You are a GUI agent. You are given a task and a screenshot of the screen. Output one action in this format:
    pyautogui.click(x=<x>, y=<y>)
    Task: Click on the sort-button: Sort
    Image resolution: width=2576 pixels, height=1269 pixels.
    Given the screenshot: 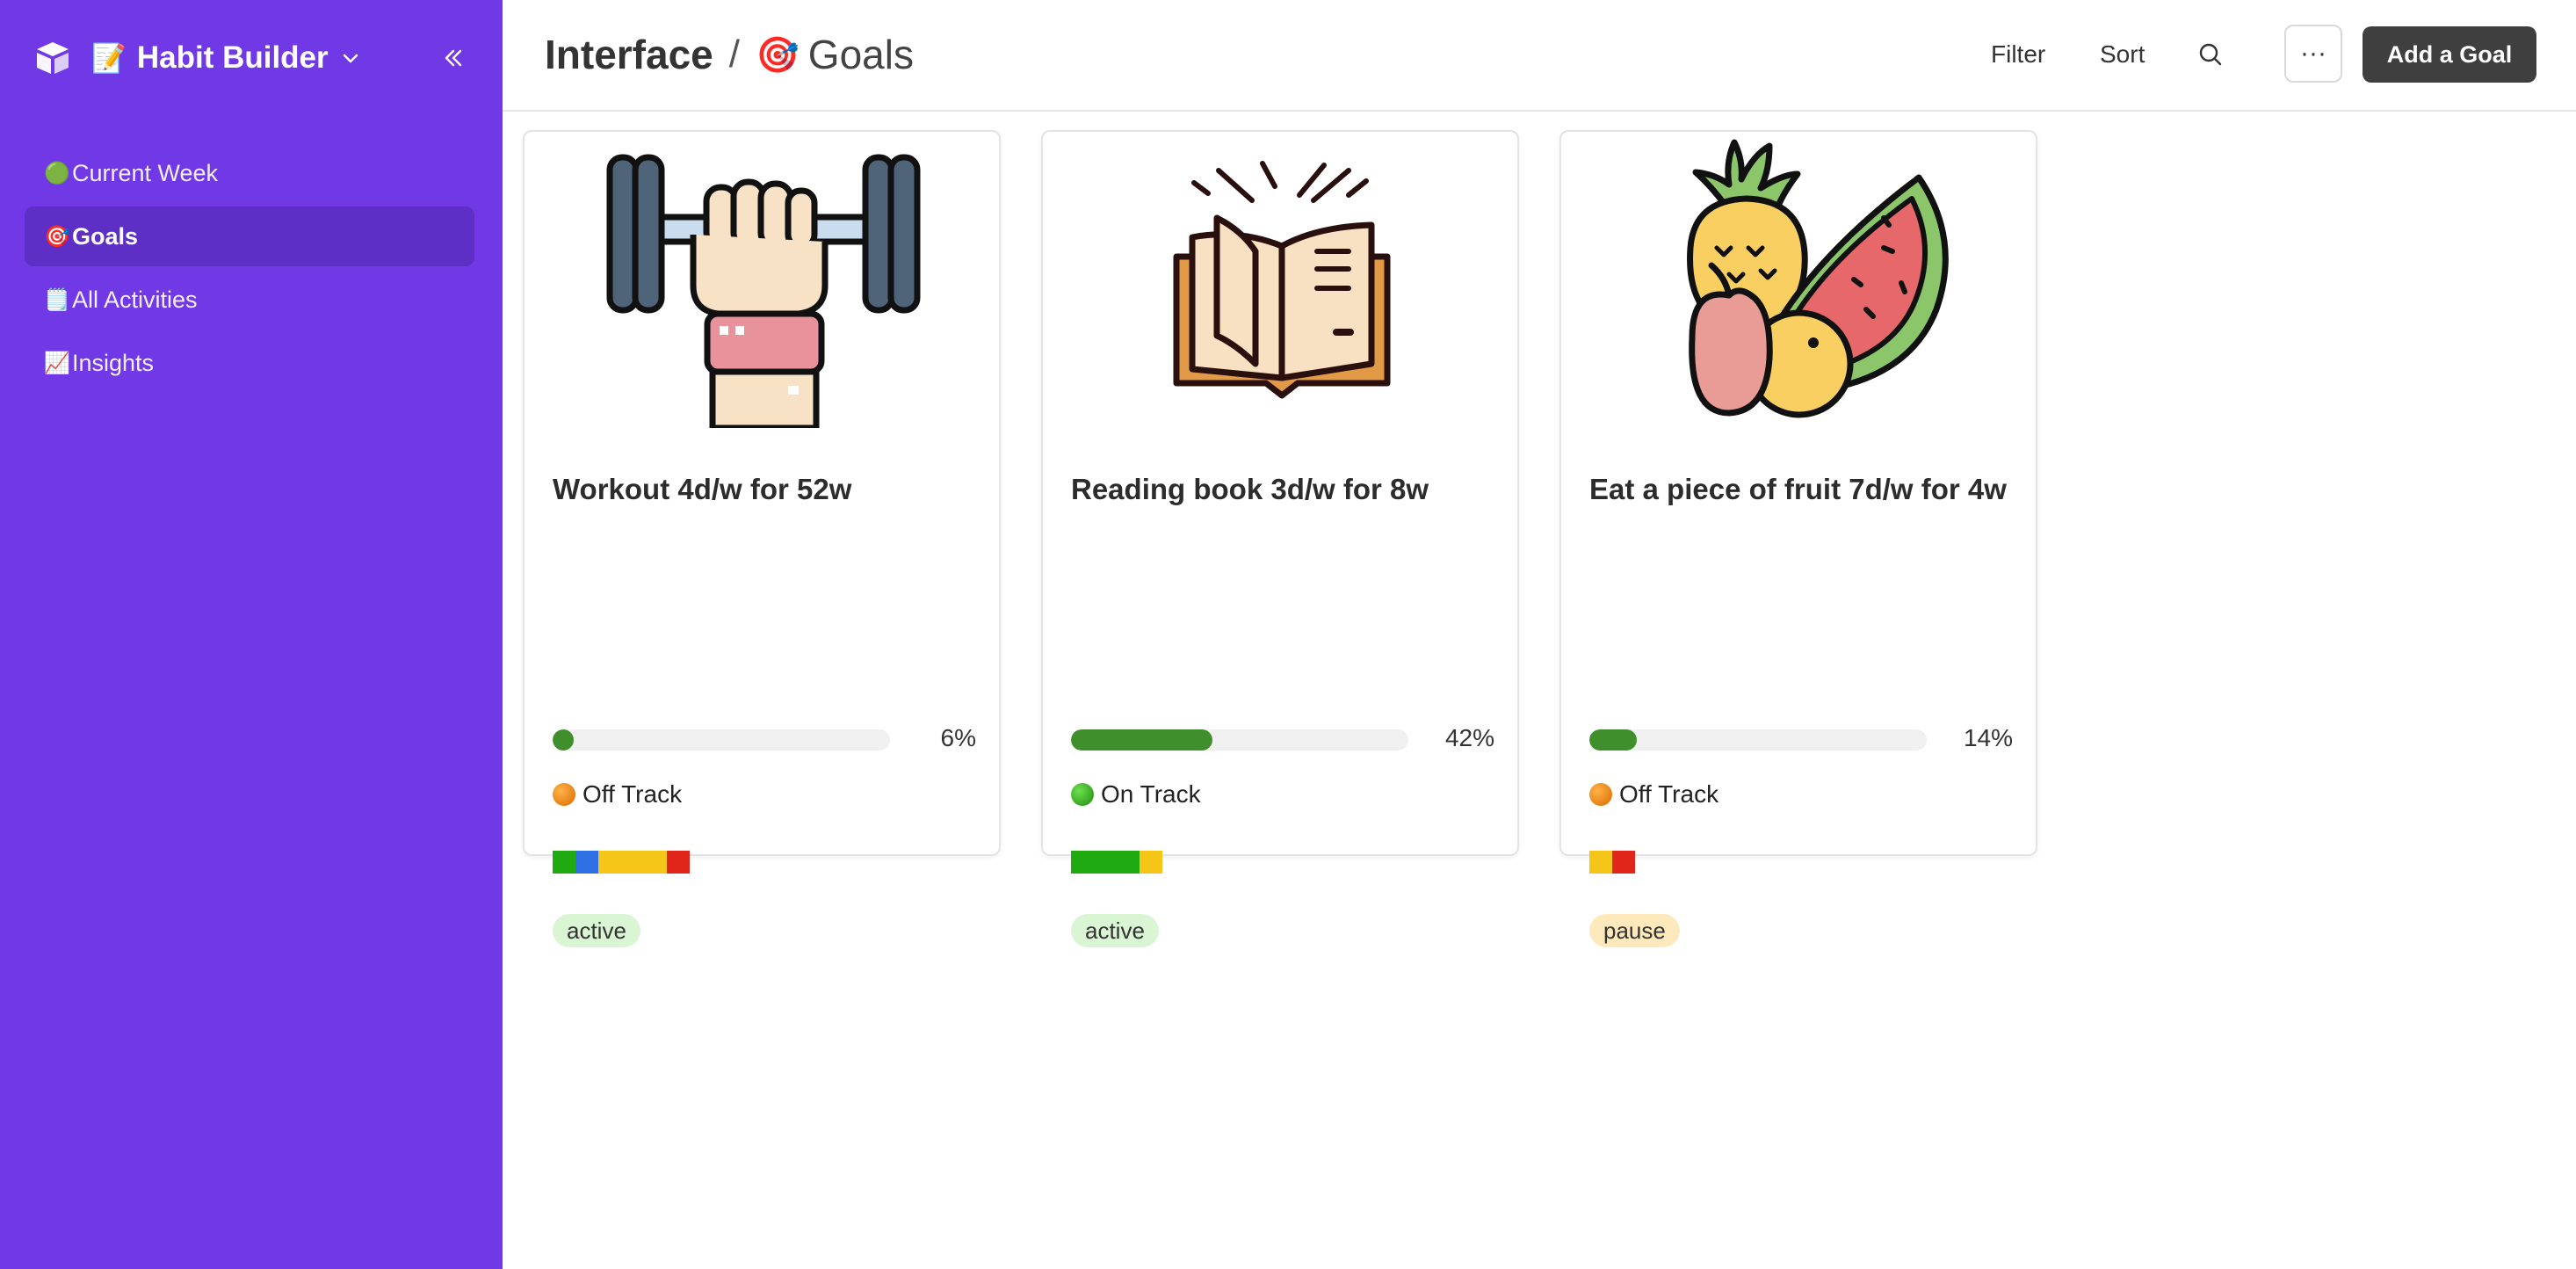 What is the action you would take?
    pyautogui.click(x=2122, y=54)
    